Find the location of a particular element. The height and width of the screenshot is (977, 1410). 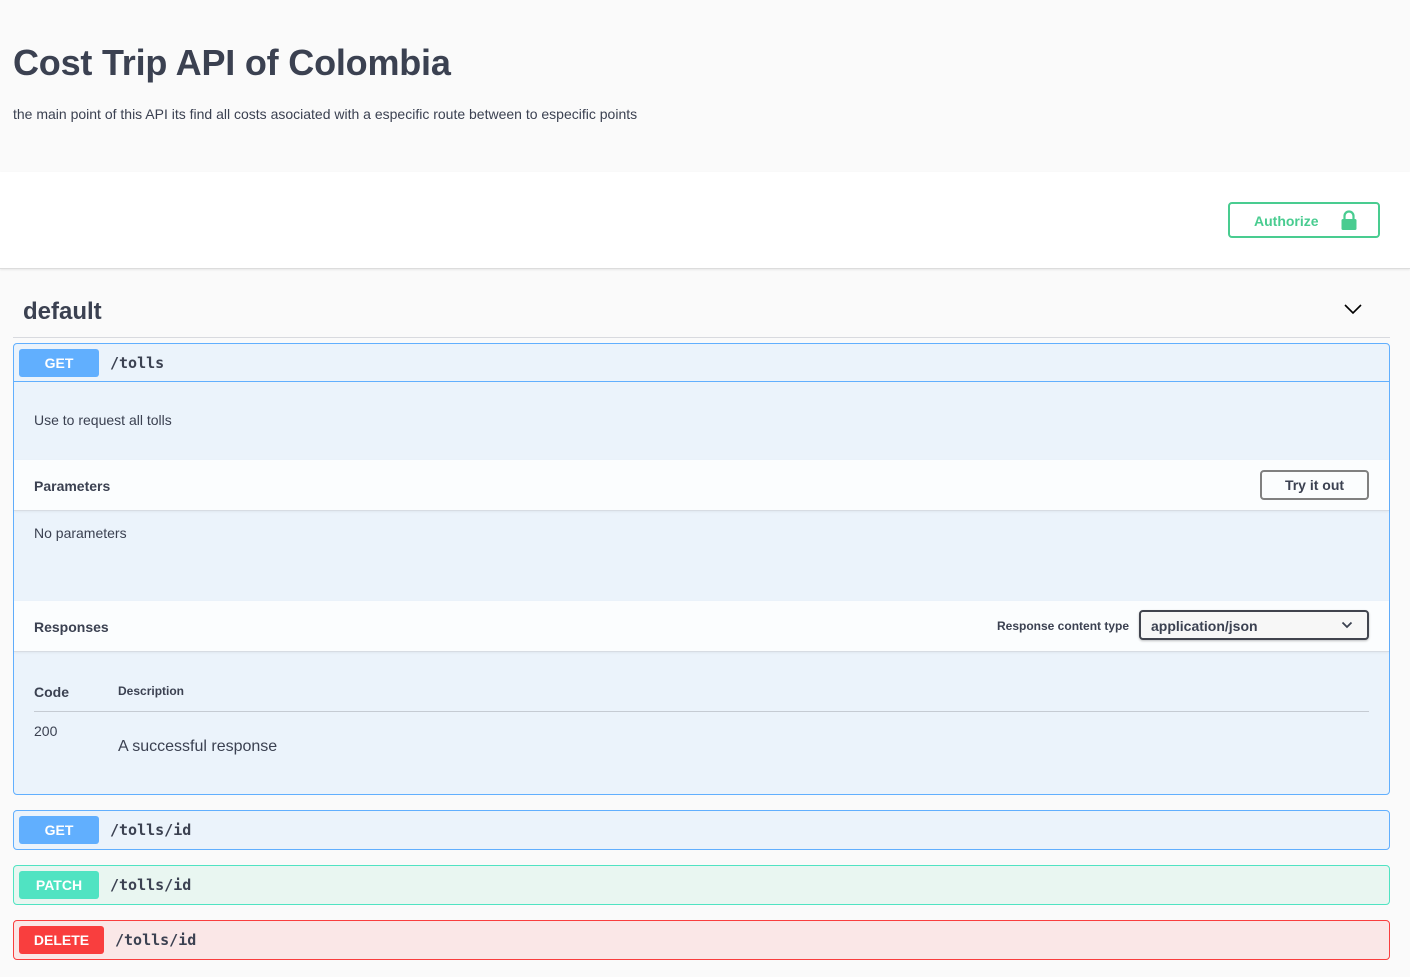

selected-content-type: application/json is located at coordinates (1204, 626).